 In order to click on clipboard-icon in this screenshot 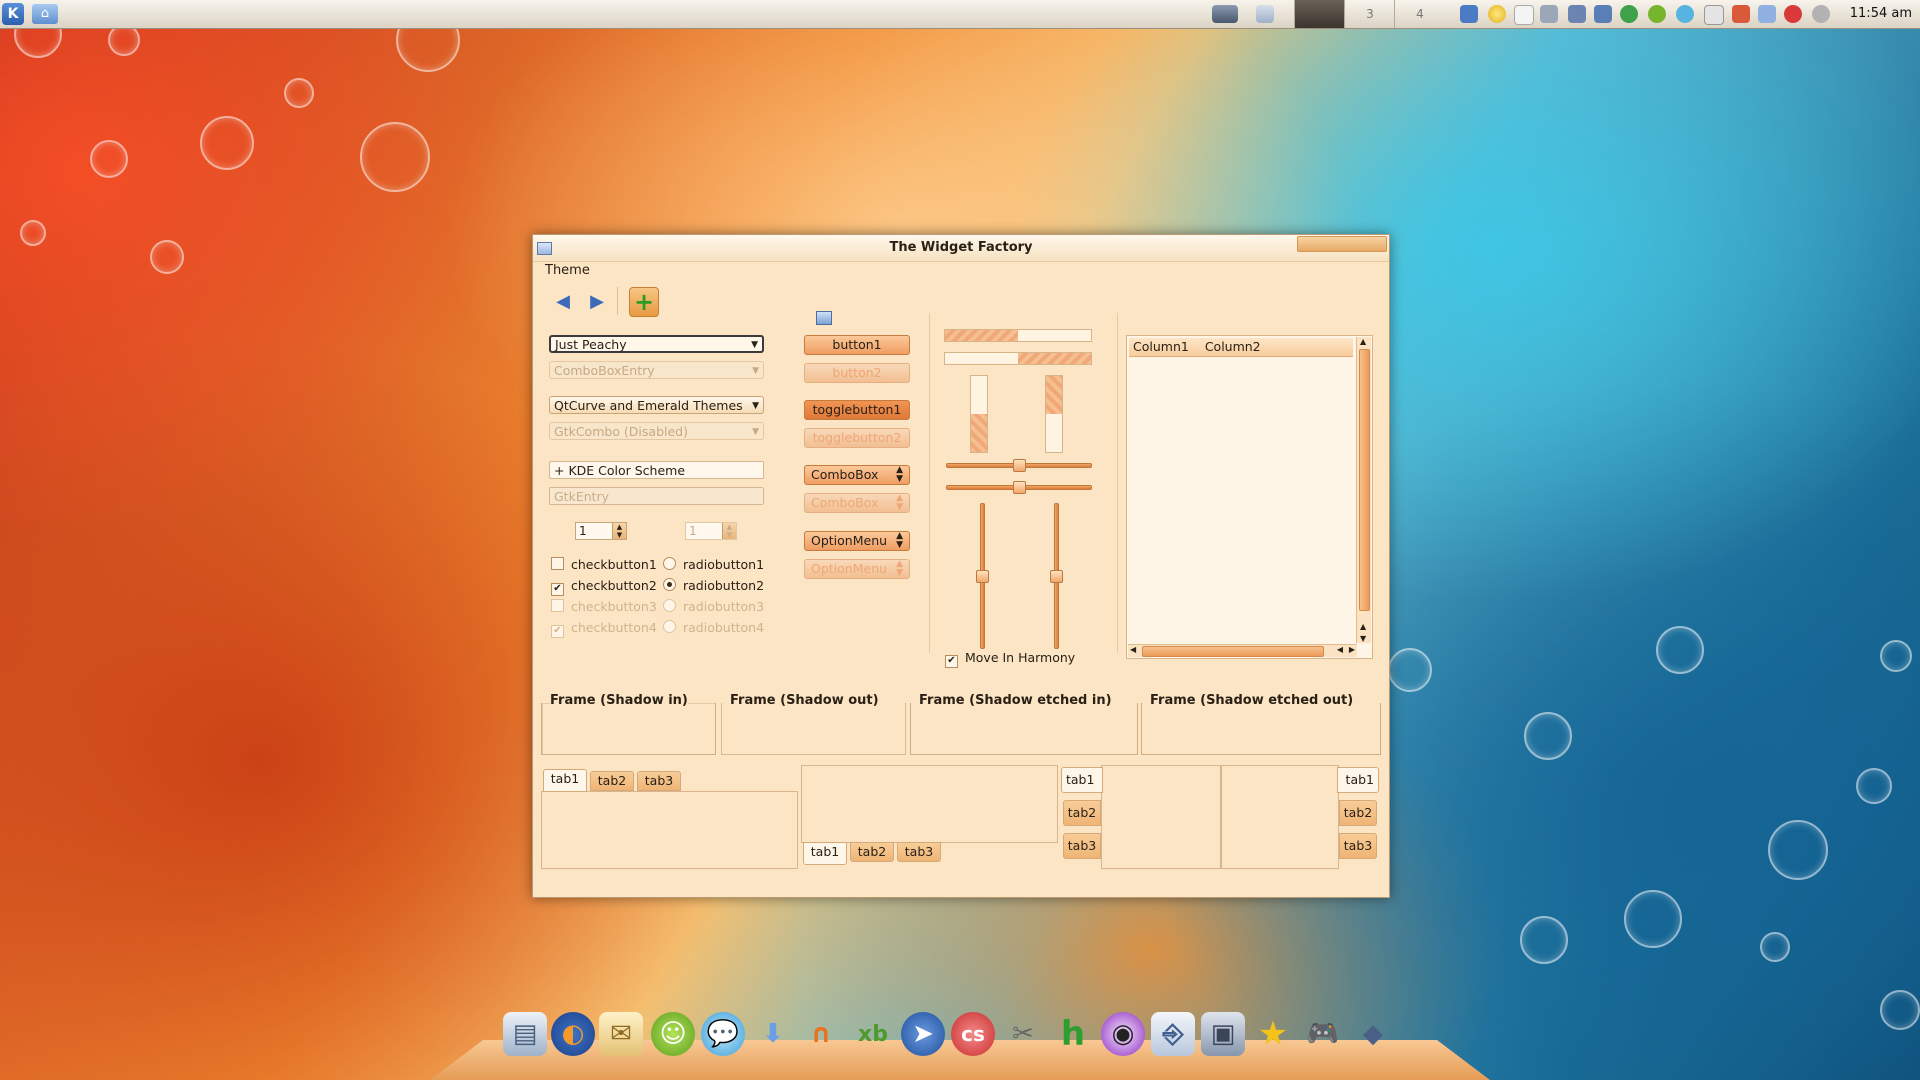, I will do `click(1524, 15)`.